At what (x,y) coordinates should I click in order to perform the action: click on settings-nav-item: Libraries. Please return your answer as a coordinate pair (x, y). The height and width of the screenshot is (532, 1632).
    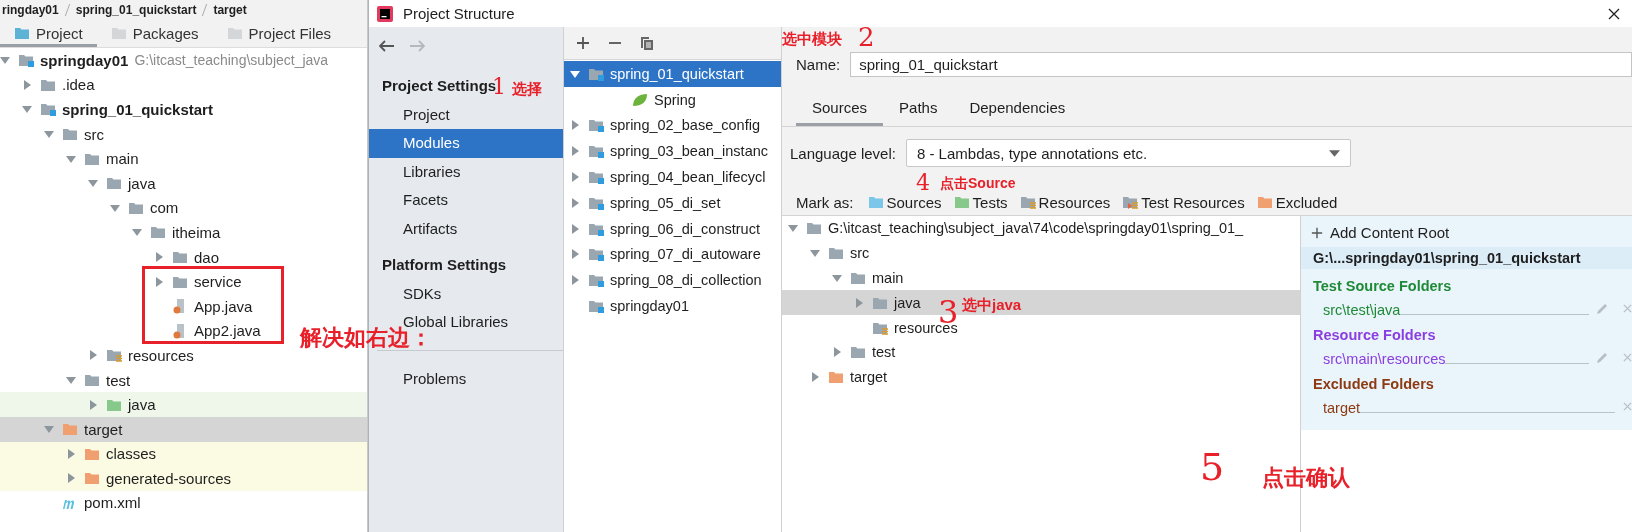
    Looking at the image, I should click on (466, 171).